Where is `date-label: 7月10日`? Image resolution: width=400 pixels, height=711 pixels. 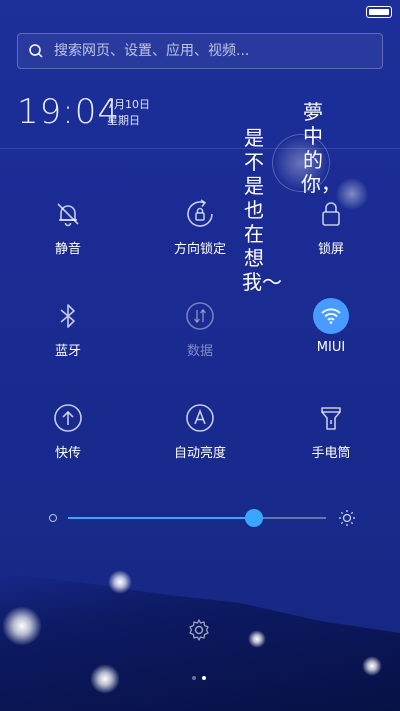
date-label: 7月10日 is located at coordinates (128, 104).